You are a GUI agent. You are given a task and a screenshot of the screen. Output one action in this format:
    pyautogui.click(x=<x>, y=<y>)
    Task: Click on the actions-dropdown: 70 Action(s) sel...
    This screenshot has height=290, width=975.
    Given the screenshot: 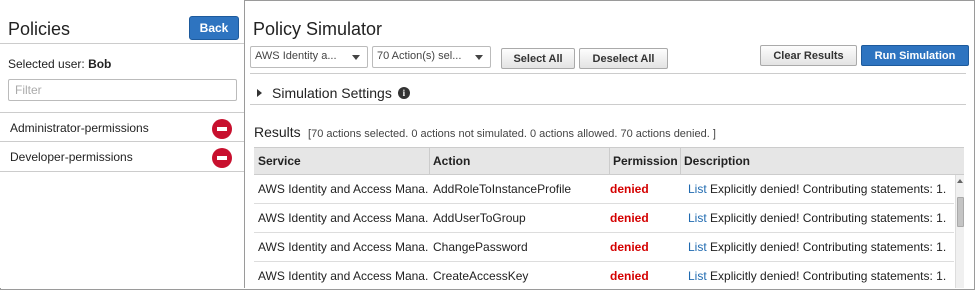 What is the action you would take?
    pyautogui.click(x=431, y=57)
    